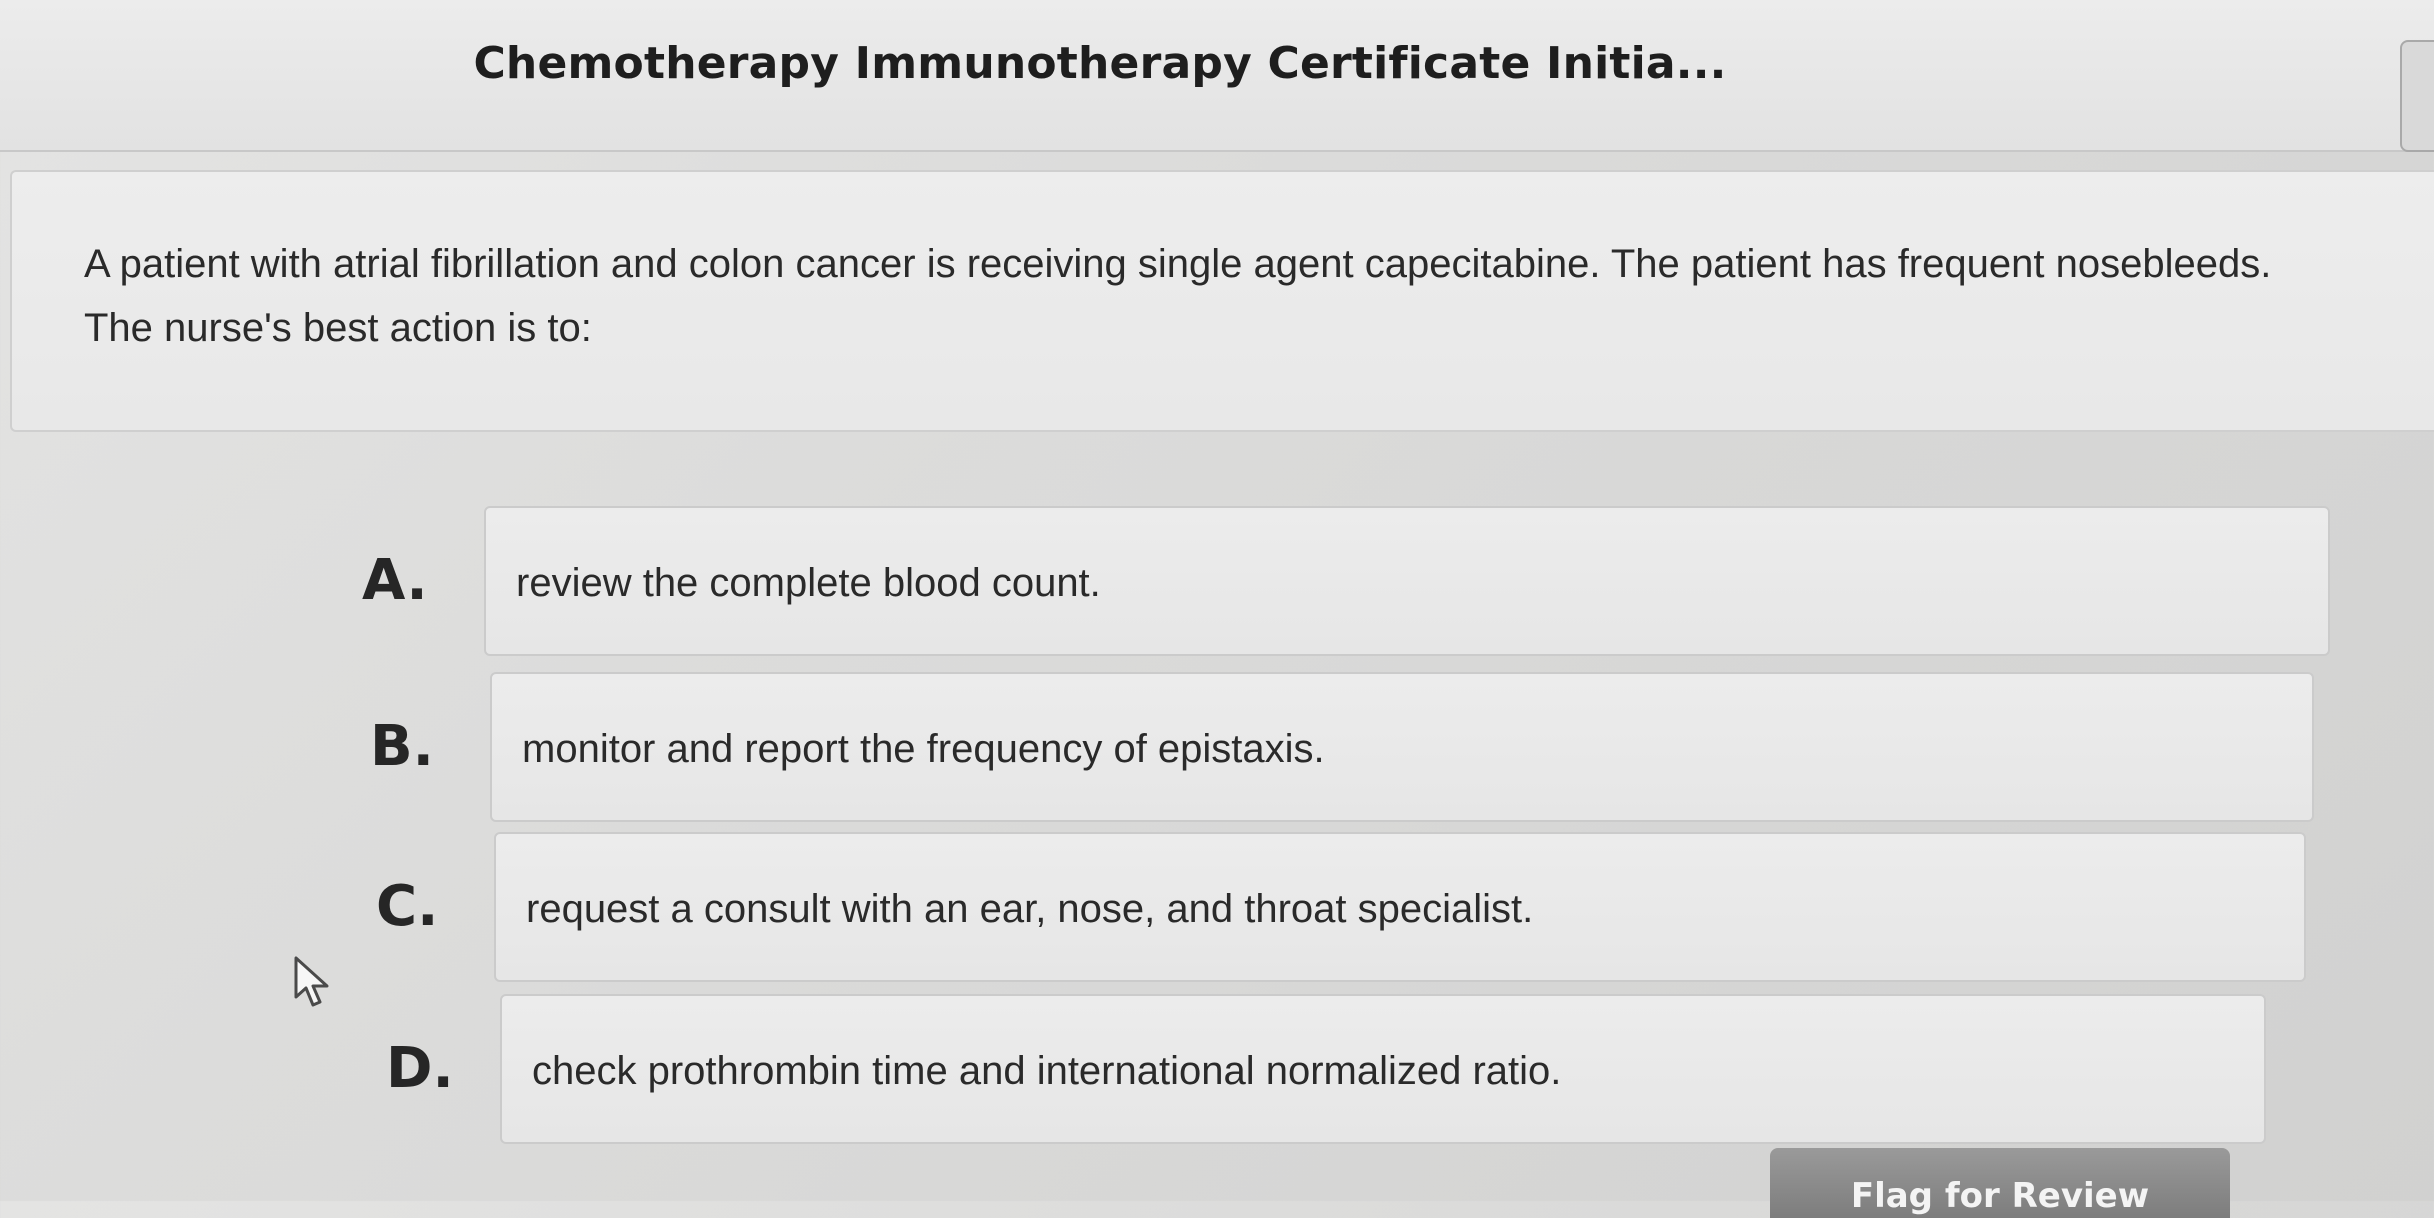 The image size is (2434, 1218). What do you see at coordinates (808, 583) in the screenshot?
I see `answer-text: review the complete blood count.` at bounding box center [808, 583].